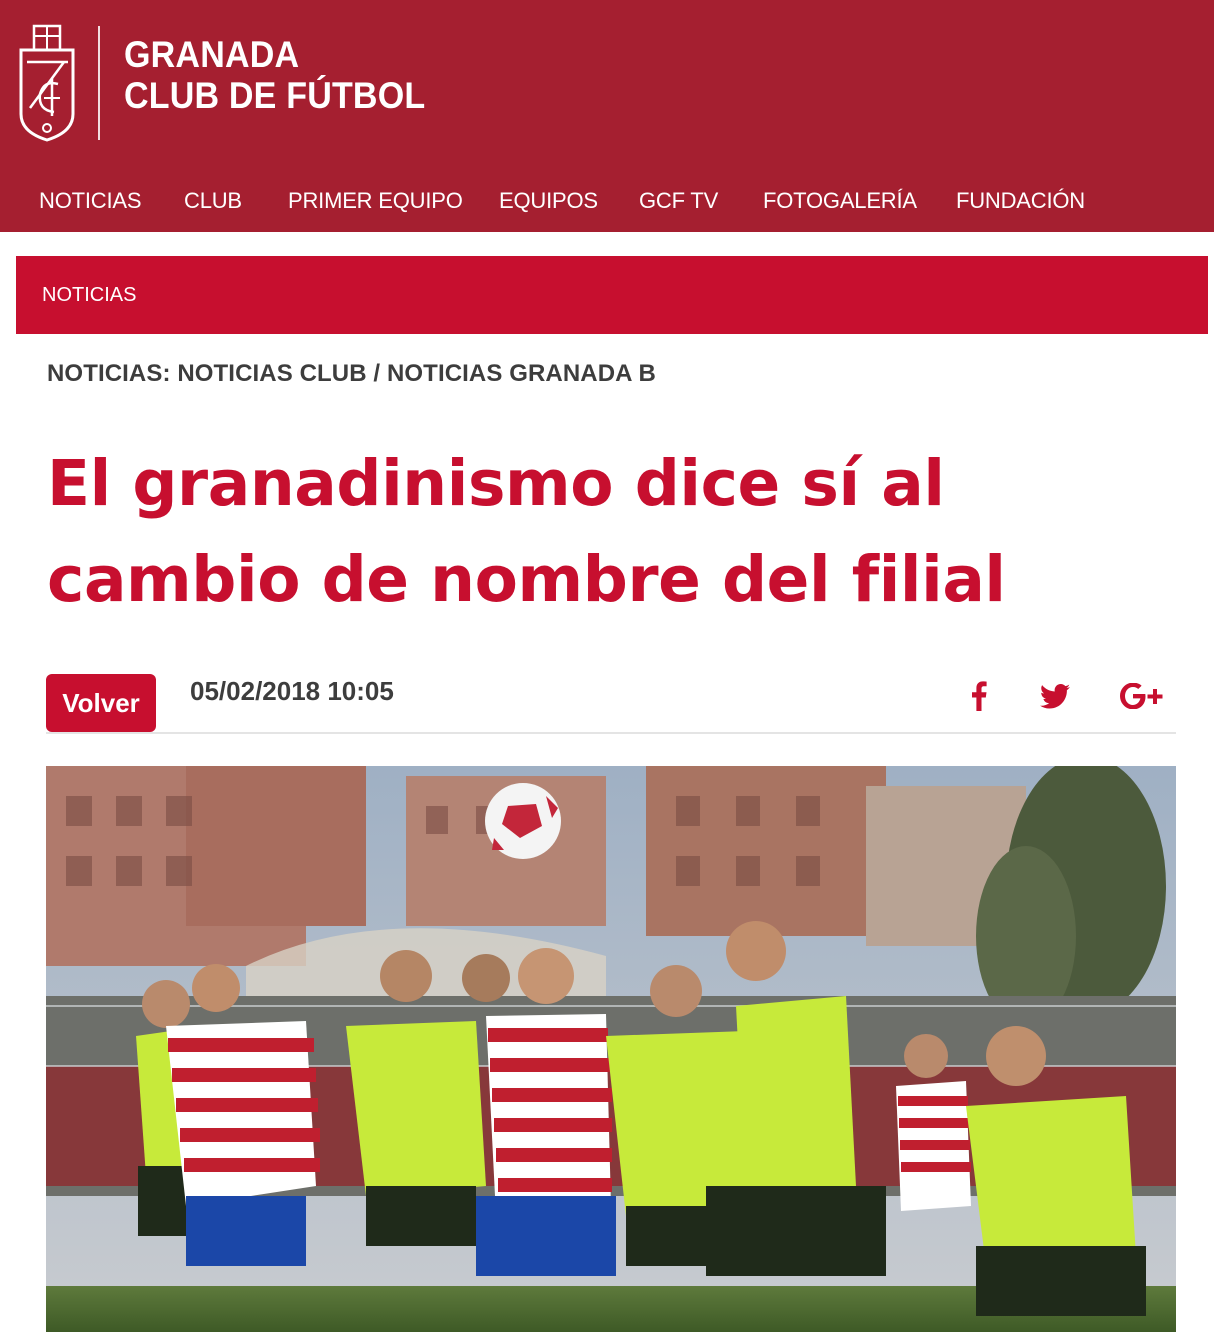  What do you see at coordinates (612, 295) in the screenshot?
I see `section-title-bar: NOTICIAS` at bounding box center [612, 295].